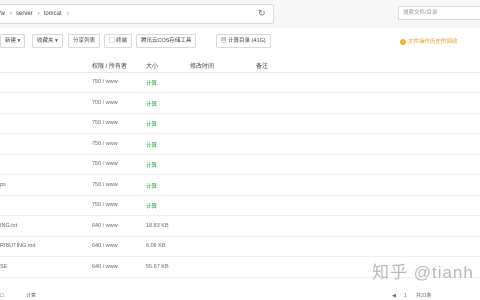  I want to click on terminal-button: ▢ 终端, so click(118, 41).